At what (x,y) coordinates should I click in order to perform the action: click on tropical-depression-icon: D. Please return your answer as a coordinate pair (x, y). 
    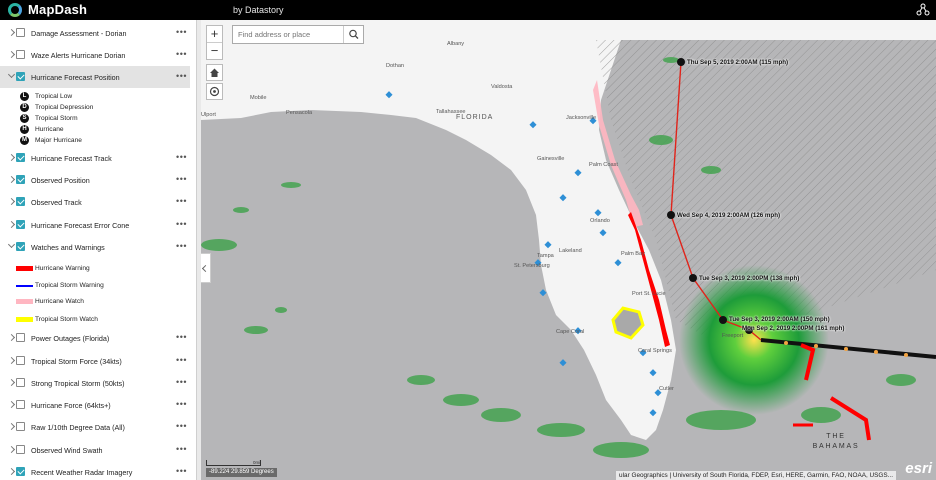
    Looking at the image, I should click on (24, 107).